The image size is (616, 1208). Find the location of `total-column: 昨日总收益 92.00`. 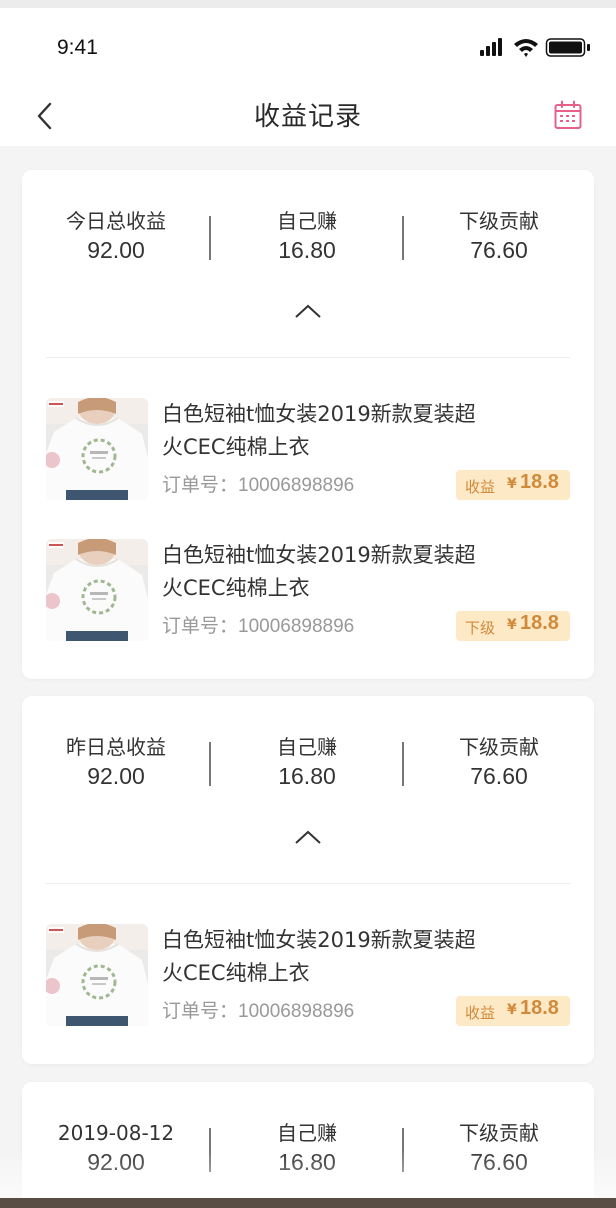

total-column: 昨日总收益 92.00 is located at coordinates (116, 762).